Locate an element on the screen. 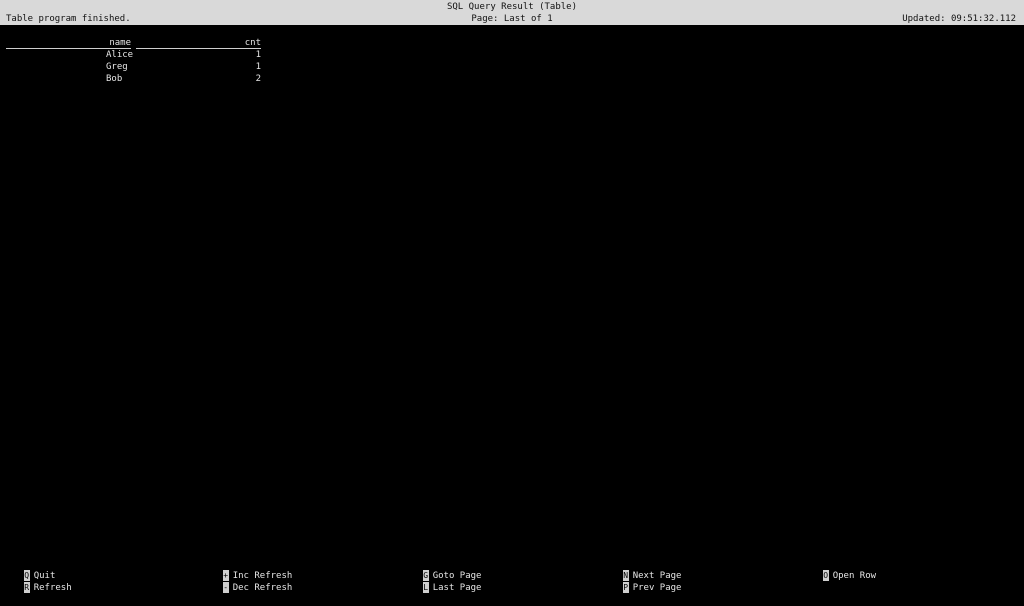  dec-refresh-key: - Dec Refresh is located at coordinates (246, 581).